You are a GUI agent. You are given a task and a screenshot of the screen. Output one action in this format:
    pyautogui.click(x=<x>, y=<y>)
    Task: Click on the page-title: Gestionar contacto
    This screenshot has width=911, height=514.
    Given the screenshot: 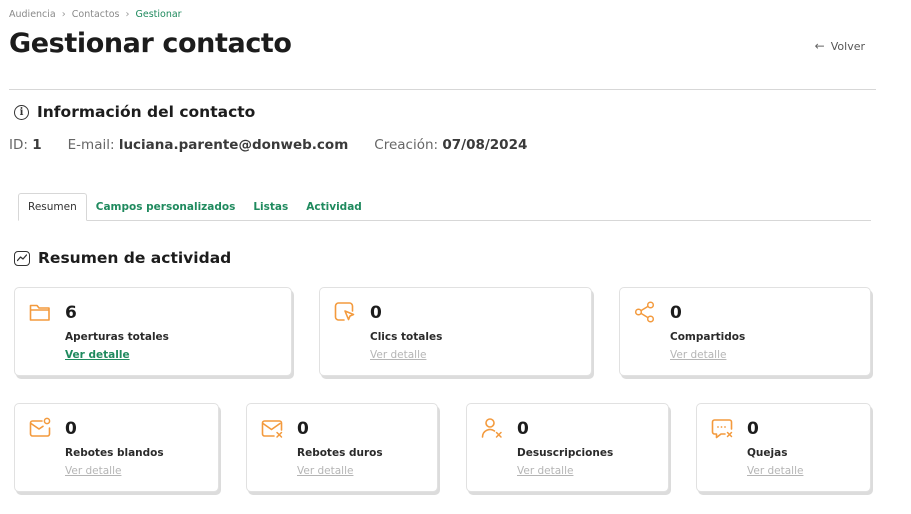 What is the action you would take?
    pyautogui.click(x=150, y=43)
    